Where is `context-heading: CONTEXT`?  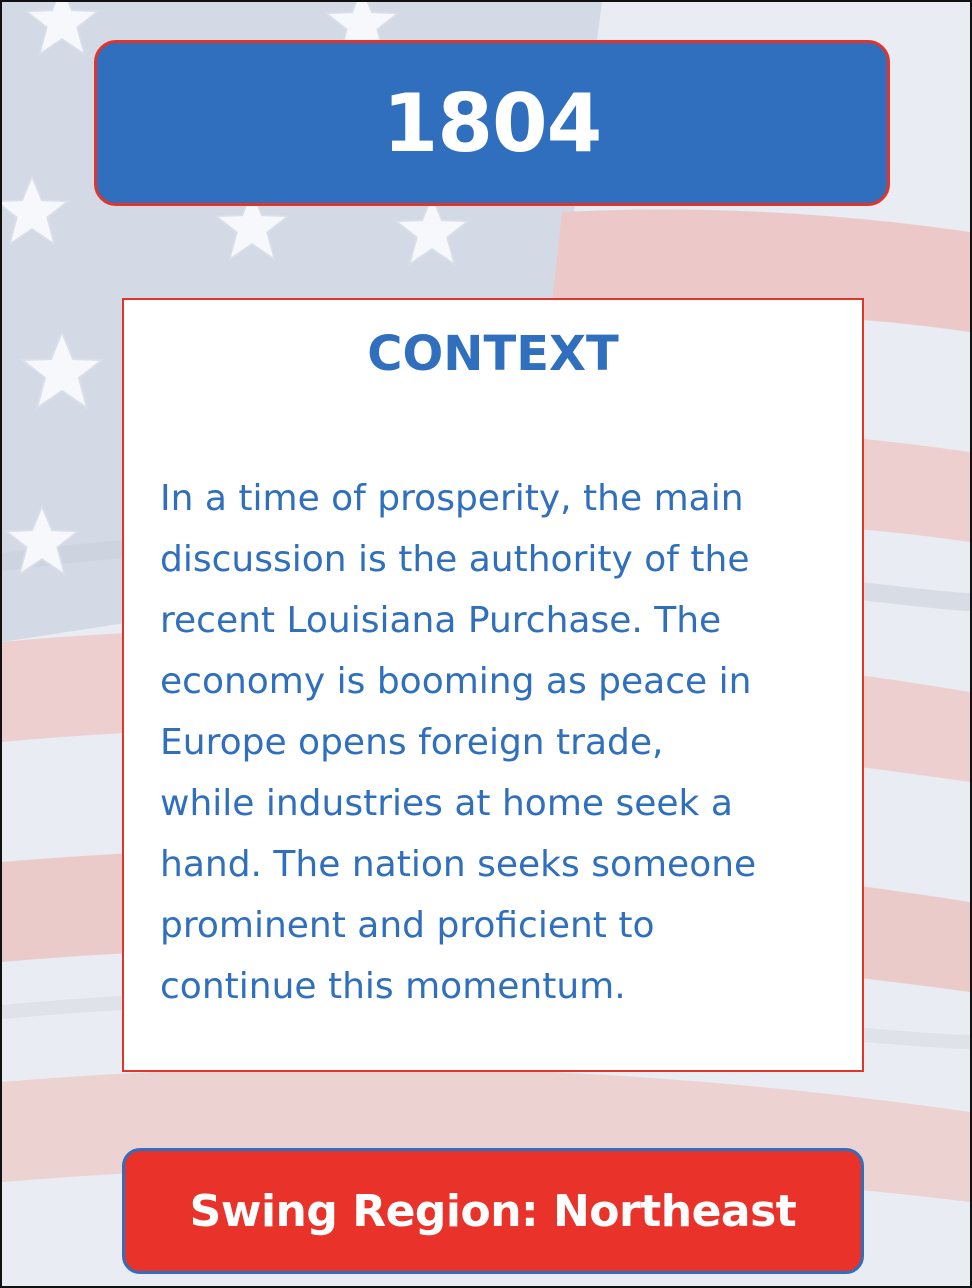
context-heading: CONTEXT is located at coordinates (493, 354).